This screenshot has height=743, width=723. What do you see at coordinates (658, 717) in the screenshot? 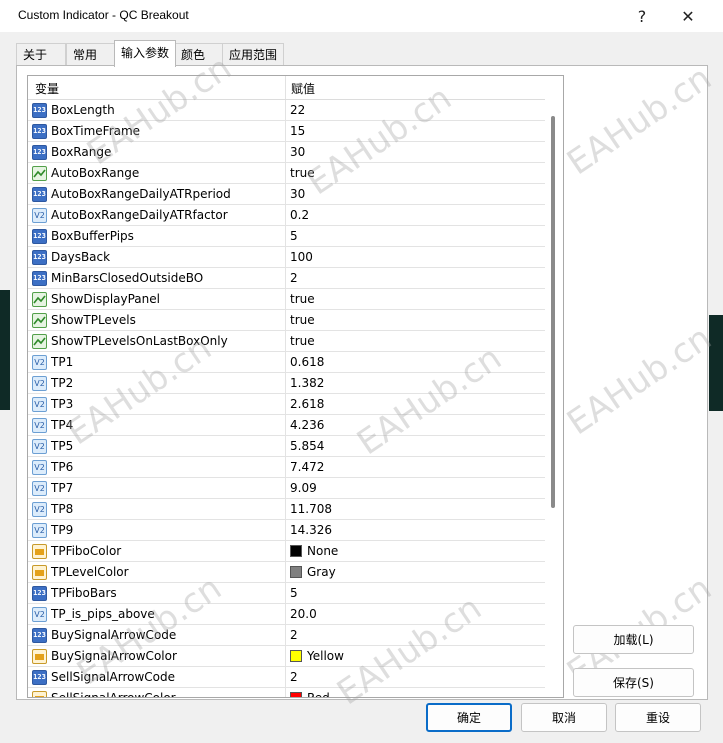
I see `reset-button: 重设` at bounding box center [658, 717].